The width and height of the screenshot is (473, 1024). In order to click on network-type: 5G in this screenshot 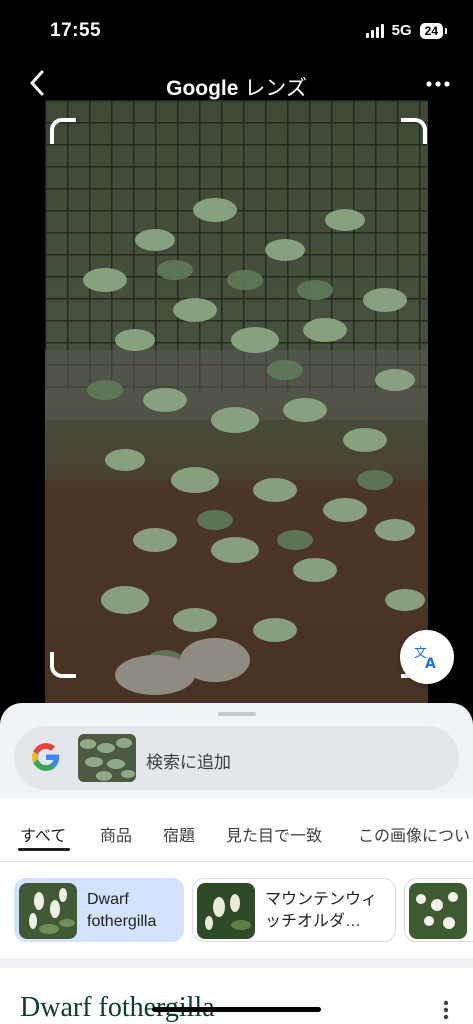, I will do `click(401, 30)`.